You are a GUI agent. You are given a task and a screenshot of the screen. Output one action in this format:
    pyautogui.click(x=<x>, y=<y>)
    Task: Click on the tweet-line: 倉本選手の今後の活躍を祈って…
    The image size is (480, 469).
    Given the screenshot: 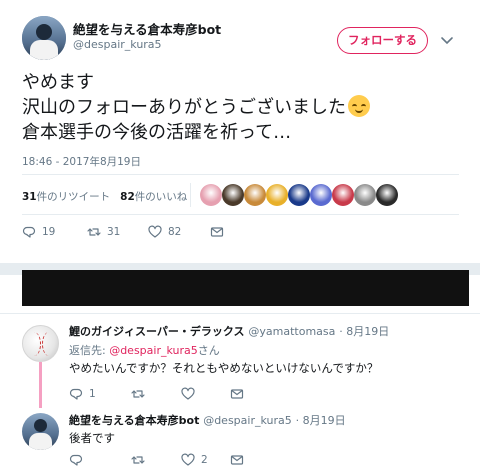 What is the action you would take?
    pyautogui.click(x=157, y=132)
    